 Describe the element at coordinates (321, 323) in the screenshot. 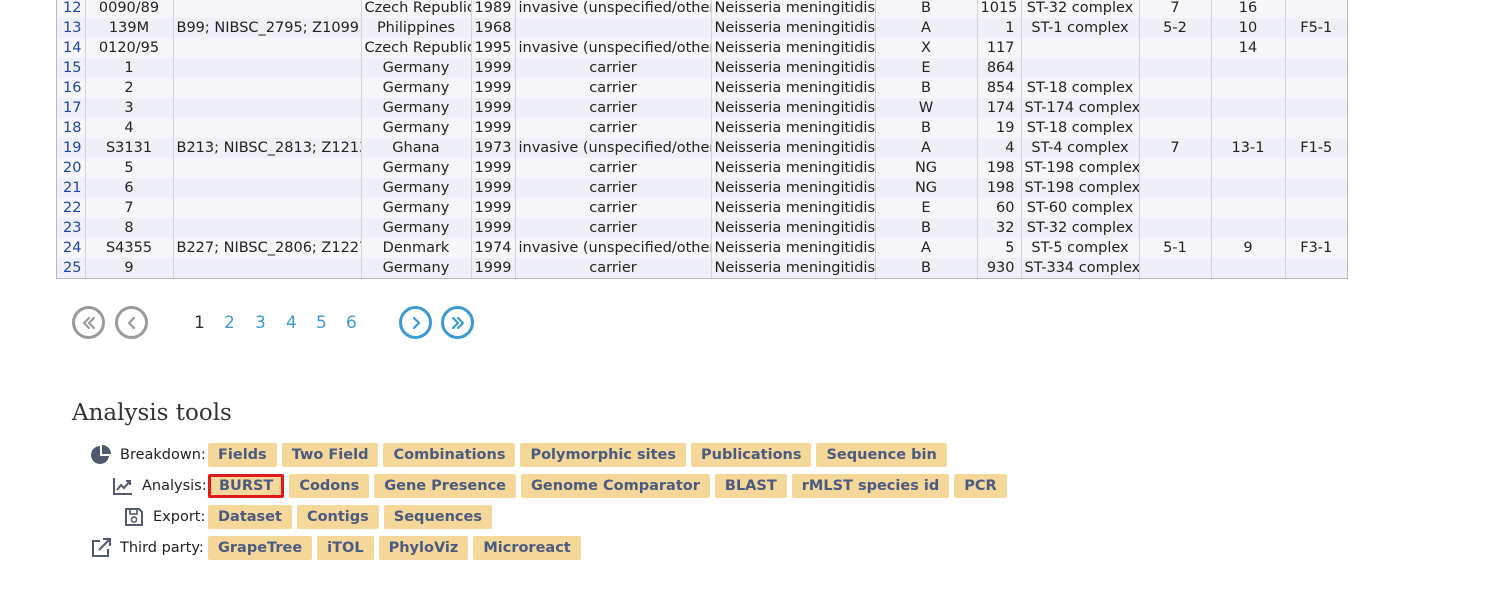

I see `page-link-5: 5` at that location.